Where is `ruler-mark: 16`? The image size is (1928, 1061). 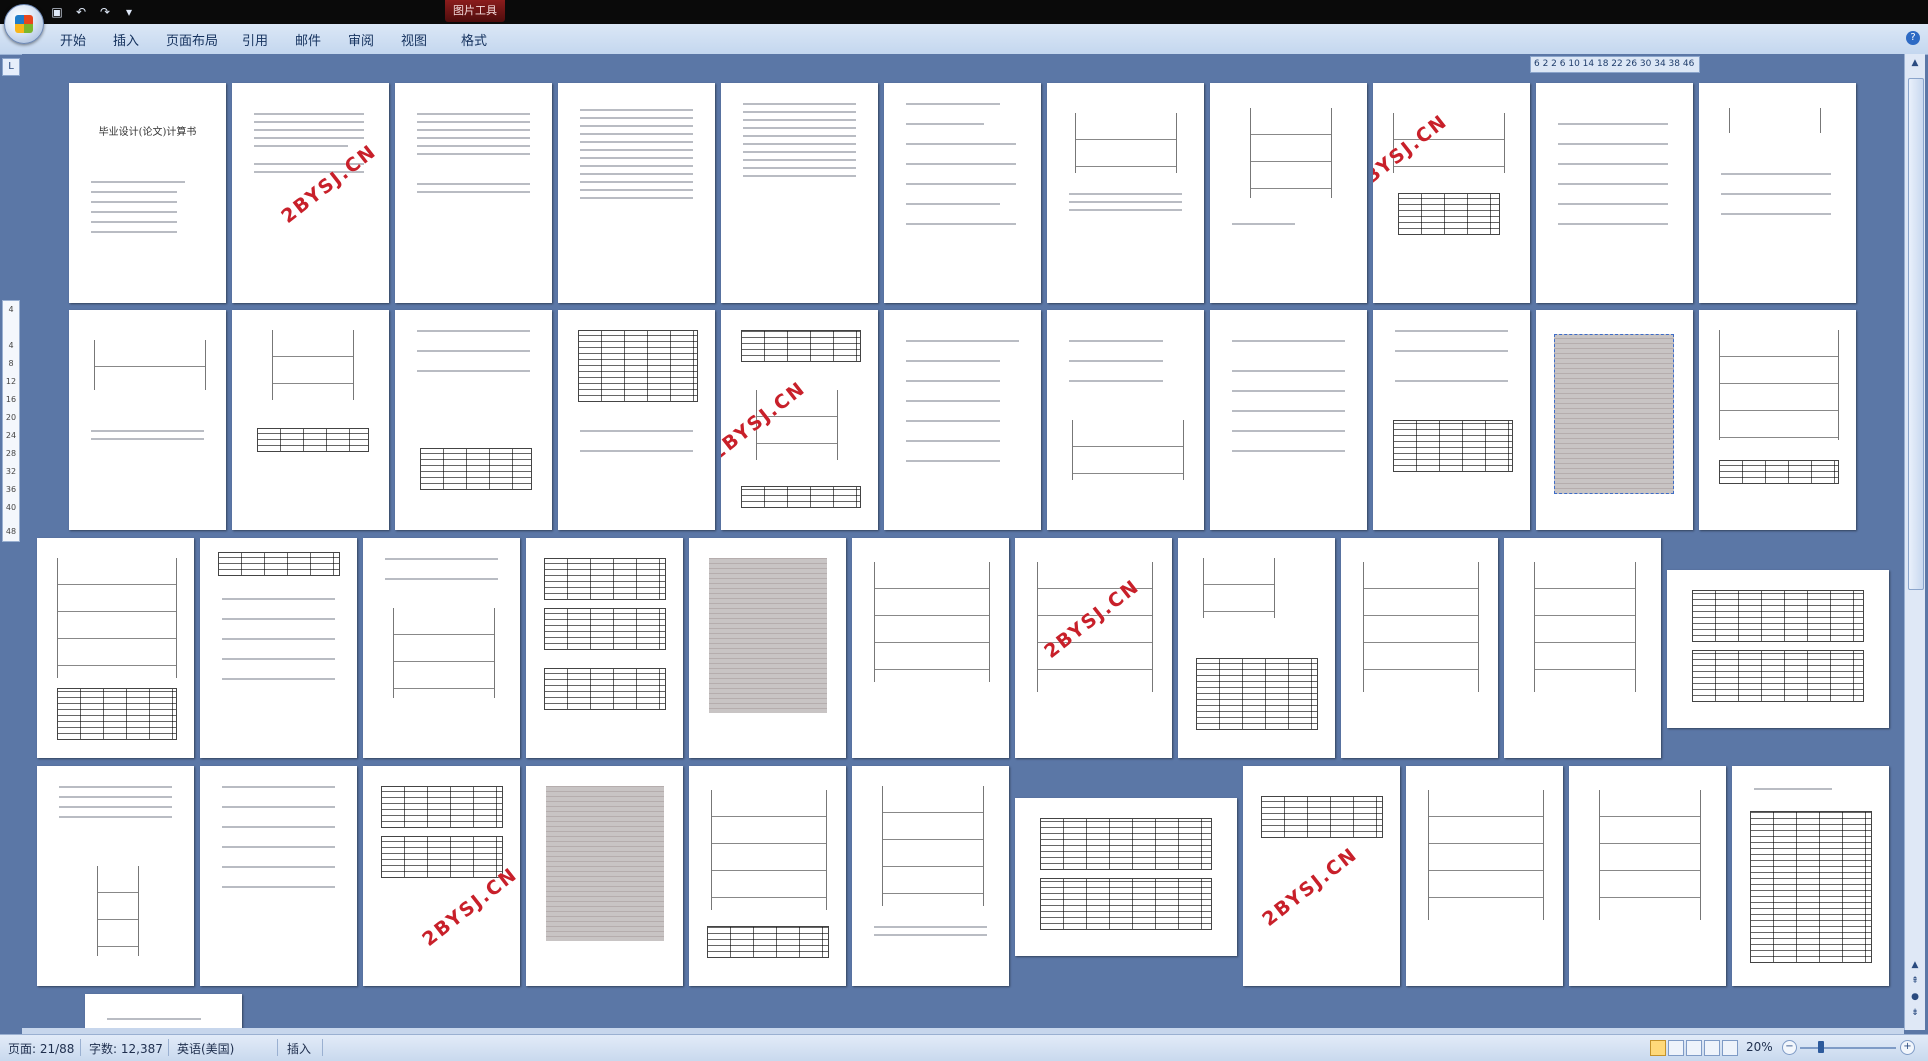 ruler-mark: 16 is located at coordinates (11, 399).